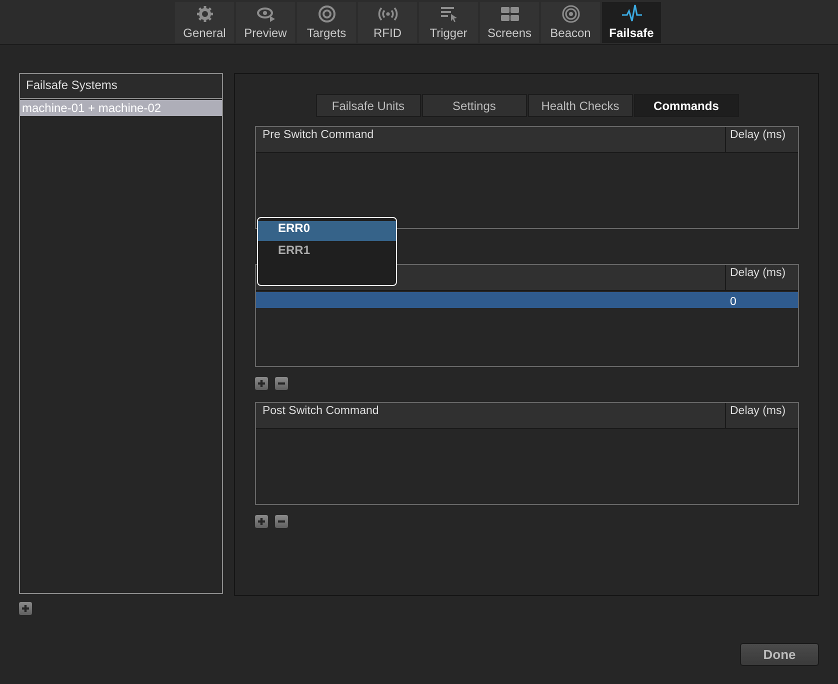 This screenshot has width=838, height=684. I want to click on grid-icon, so click(510, 14).